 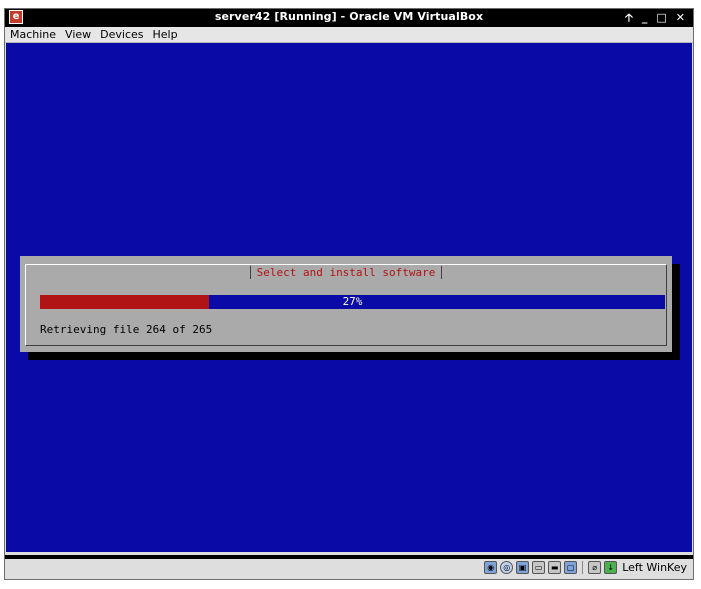 I want to click on status-icons: ◉ ◎ ▣ ▭ ▬ ▢ ⌀ ↓ Left WinKey, so click(x=585, y=567).